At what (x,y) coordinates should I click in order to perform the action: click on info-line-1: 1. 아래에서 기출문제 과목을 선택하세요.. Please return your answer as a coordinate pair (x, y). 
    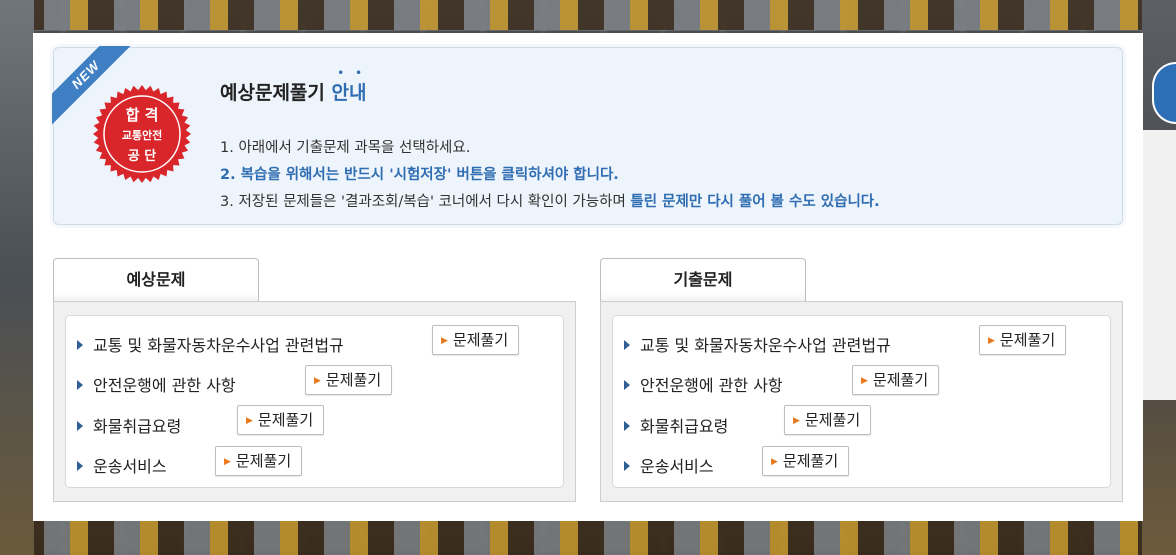
    Looking at the image, I should click on (345, 148).